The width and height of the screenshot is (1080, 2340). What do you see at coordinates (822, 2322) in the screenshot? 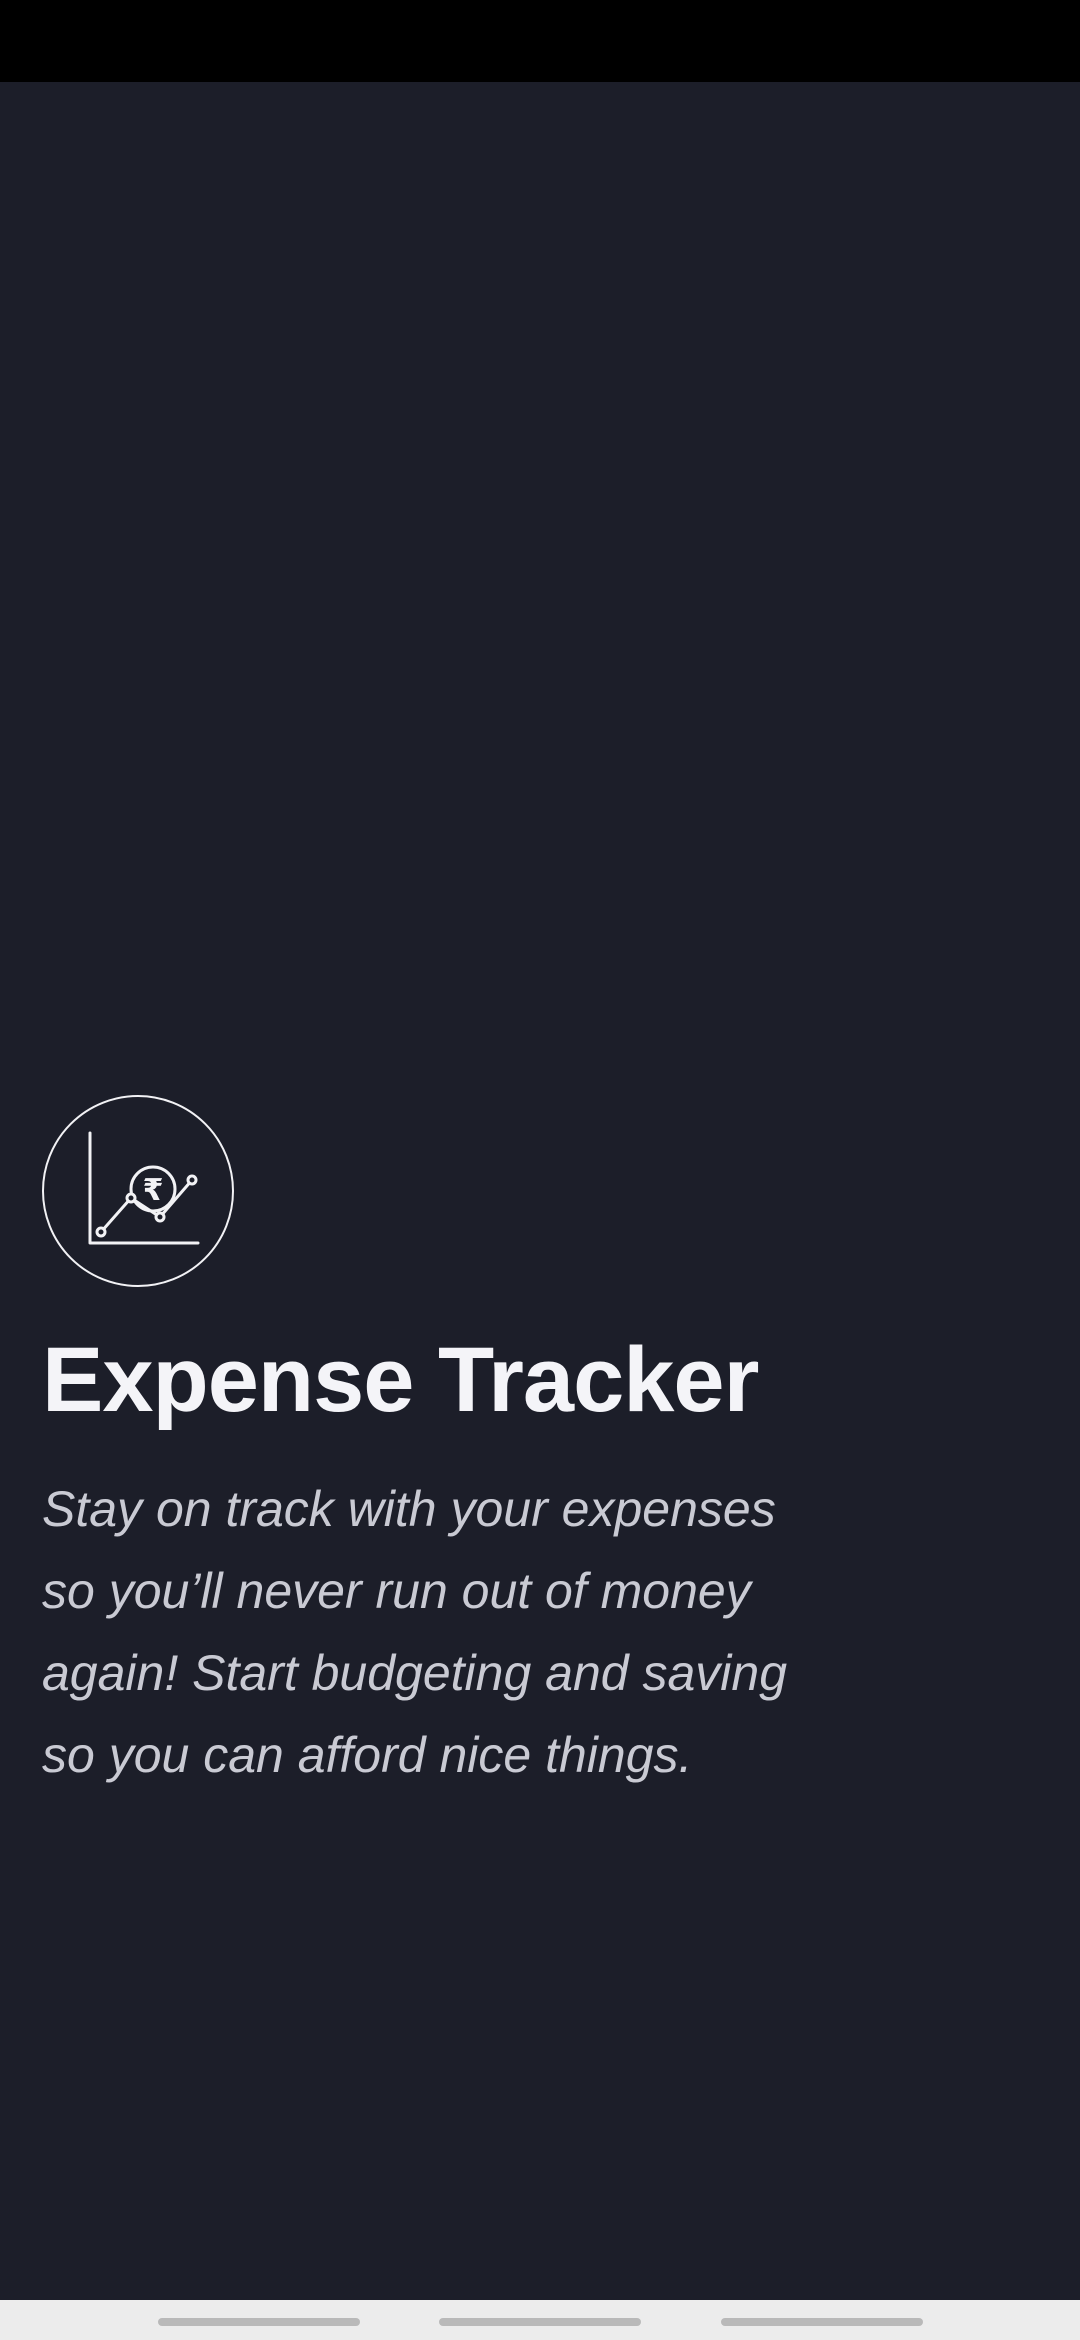
I see `nav-handle-right` at bounding box center [822, 2322].